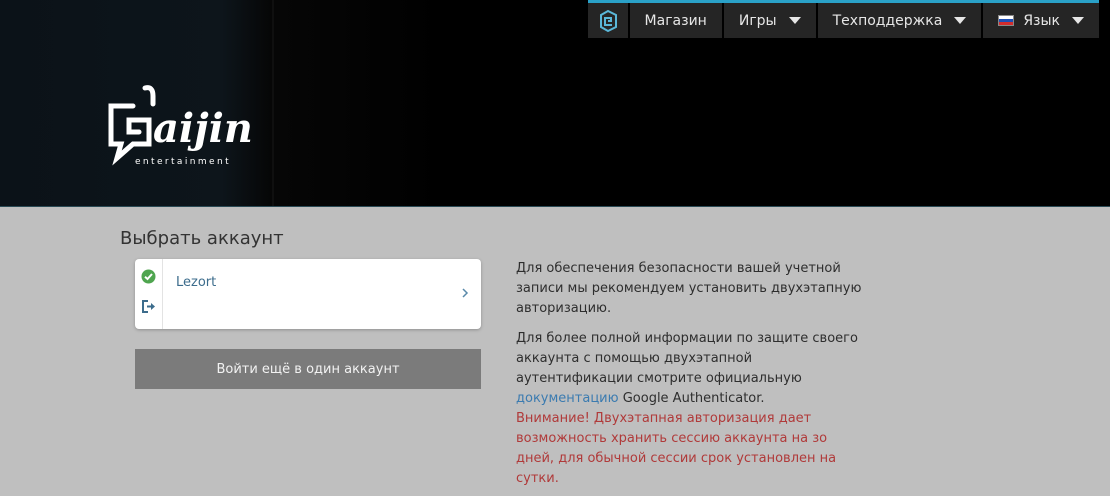 This screenshot has height=496, width=1110. Describe the element at coordinates (887, 20) in the screenshot. I see `nav-item-label: Техподдержка` at that location.